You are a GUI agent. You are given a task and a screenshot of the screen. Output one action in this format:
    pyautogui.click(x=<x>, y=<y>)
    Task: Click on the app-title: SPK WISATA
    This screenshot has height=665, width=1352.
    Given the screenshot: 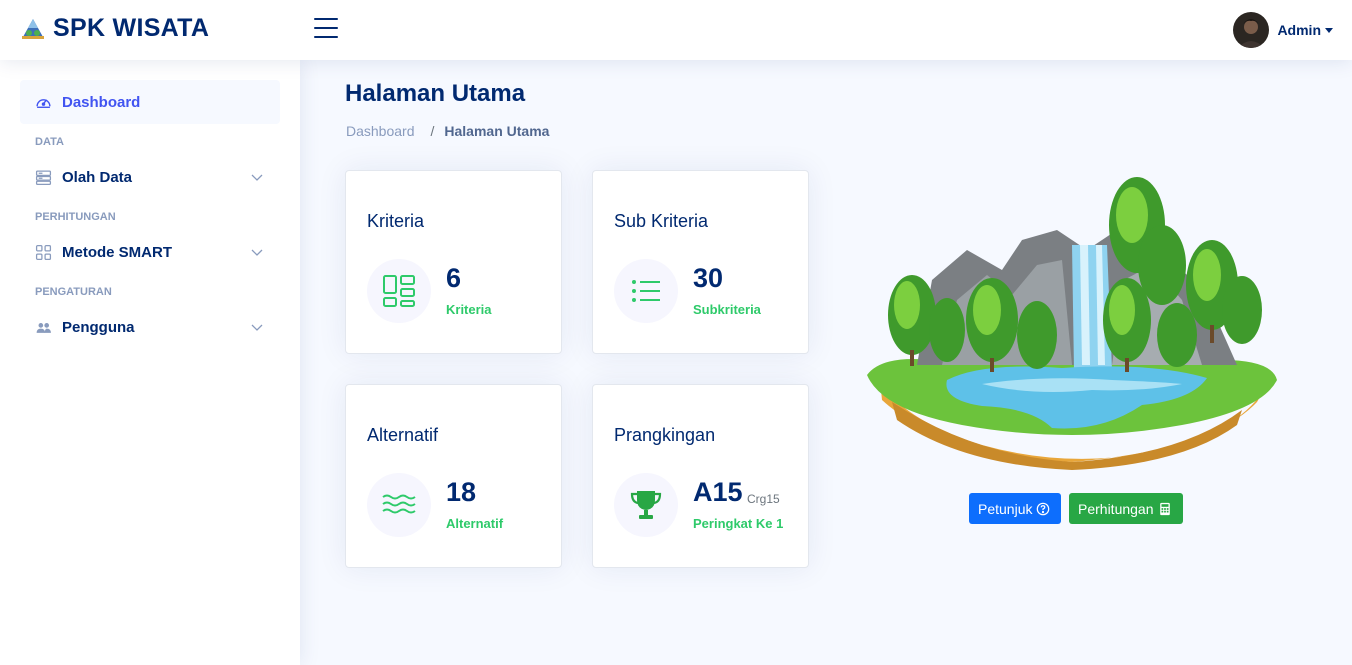 What is the action you would take?
    pyautogui.click(x=131, y=28)
    